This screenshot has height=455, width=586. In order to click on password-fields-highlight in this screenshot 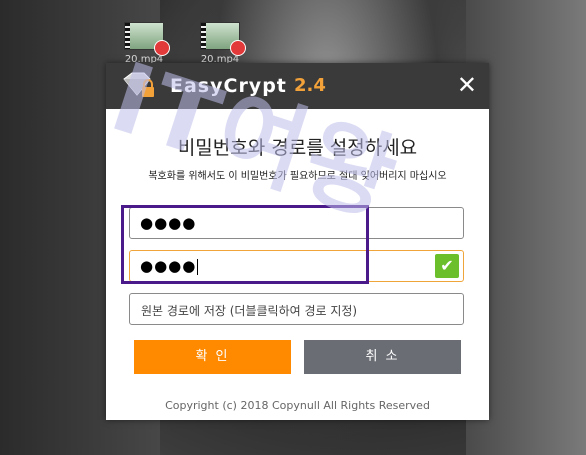, I will do `click(245, 244)`.